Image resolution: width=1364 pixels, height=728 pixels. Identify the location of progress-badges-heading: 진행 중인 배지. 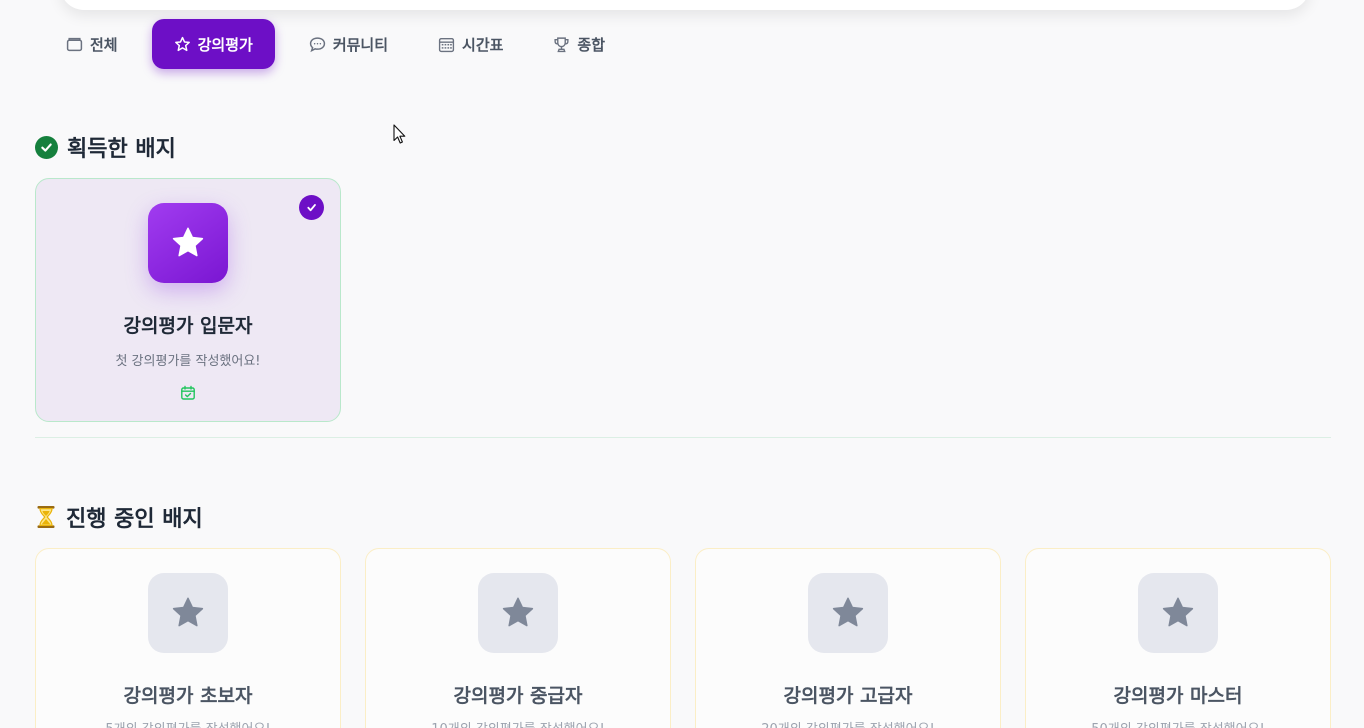
(119, 517).